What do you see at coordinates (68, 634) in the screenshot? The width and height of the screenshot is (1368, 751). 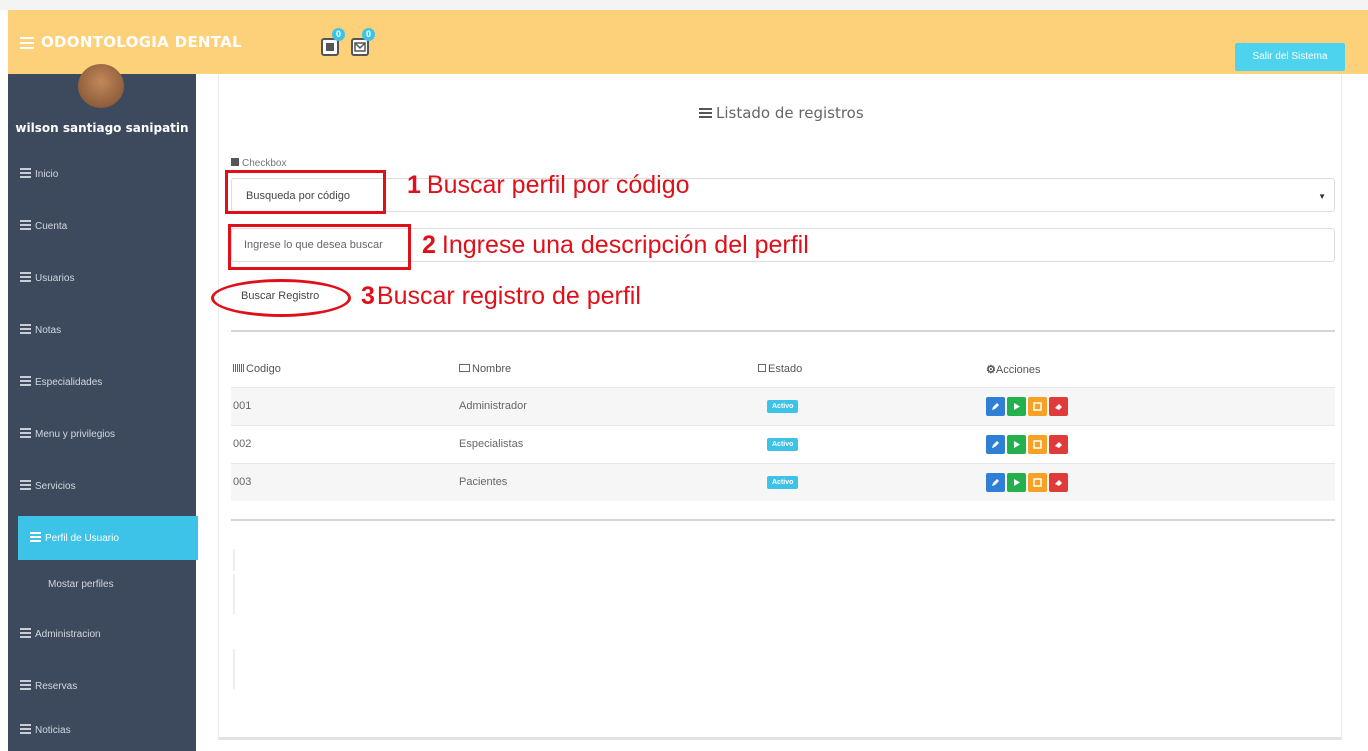 I see `sidebar-item-label: Administracion` at bounding box center [68, 634].